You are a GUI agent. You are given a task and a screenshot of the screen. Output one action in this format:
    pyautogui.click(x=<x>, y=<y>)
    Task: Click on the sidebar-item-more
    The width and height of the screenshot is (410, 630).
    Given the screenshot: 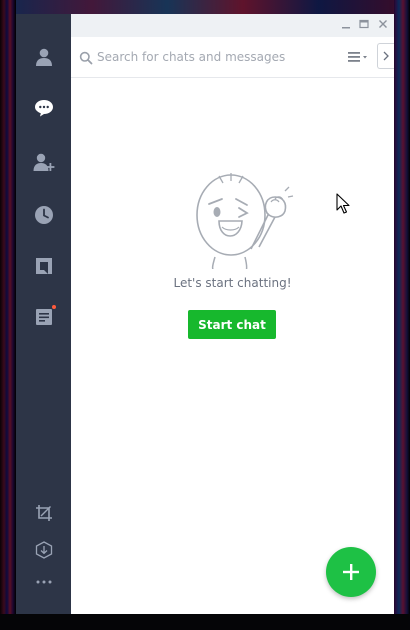 What is the action you would take?
    pyautogui.click(x=44, y=582)
    